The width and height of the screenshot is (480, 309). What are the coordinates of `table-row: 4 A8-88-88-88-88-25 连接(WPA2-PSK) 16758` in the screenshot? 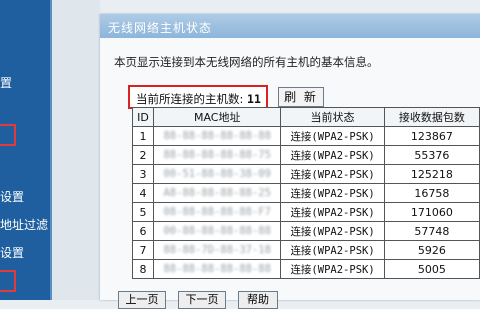 It's located at (305, 193).